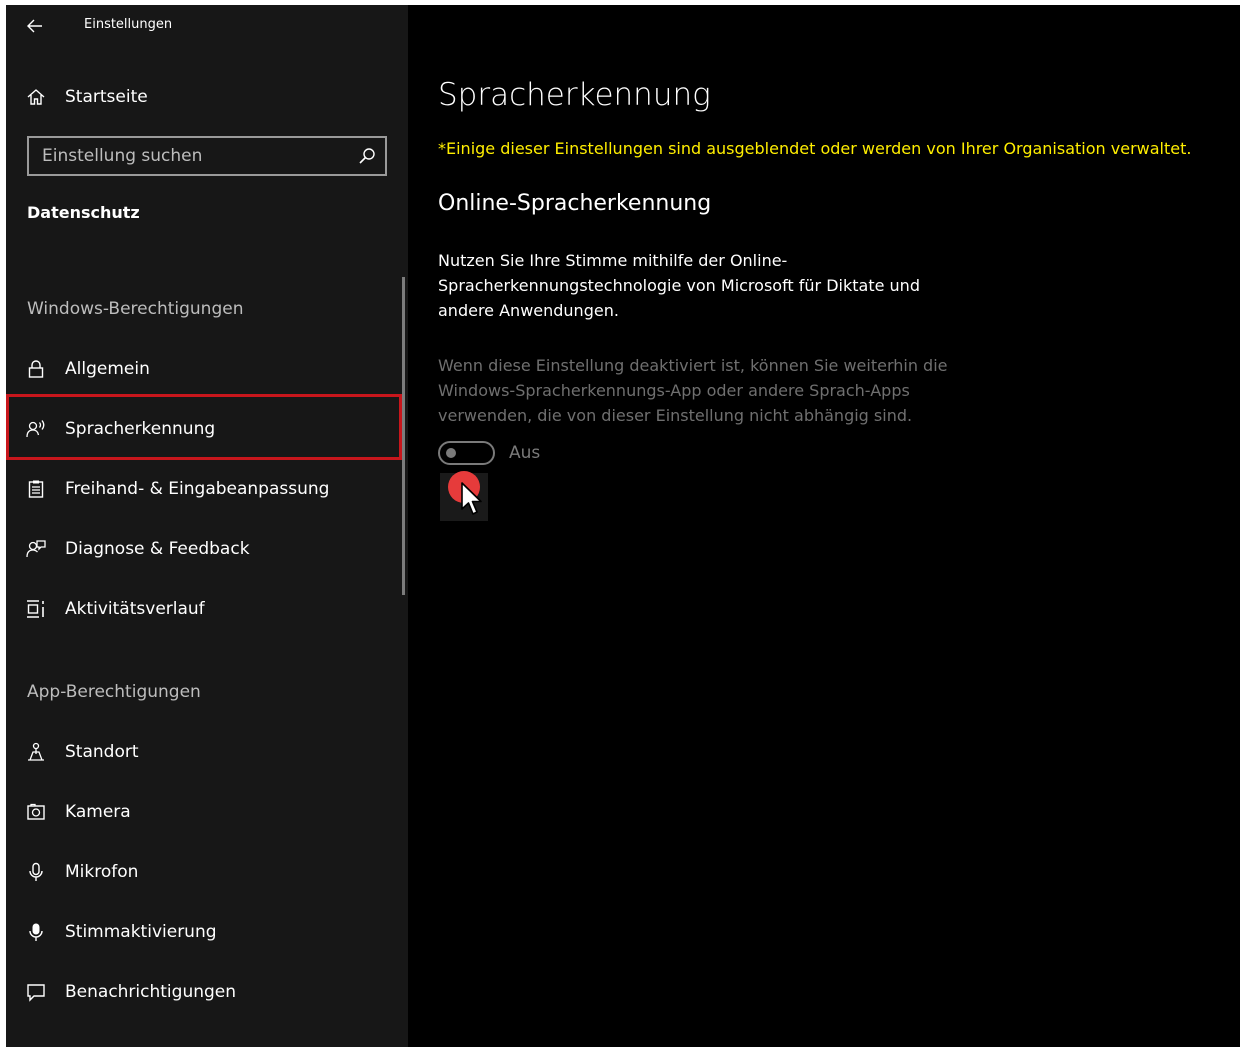 The width and height of the screenshot is (1240, 1047). I want to click on nav-item-label: Freihand- & Eingabeanpassung, so click(197, 489).